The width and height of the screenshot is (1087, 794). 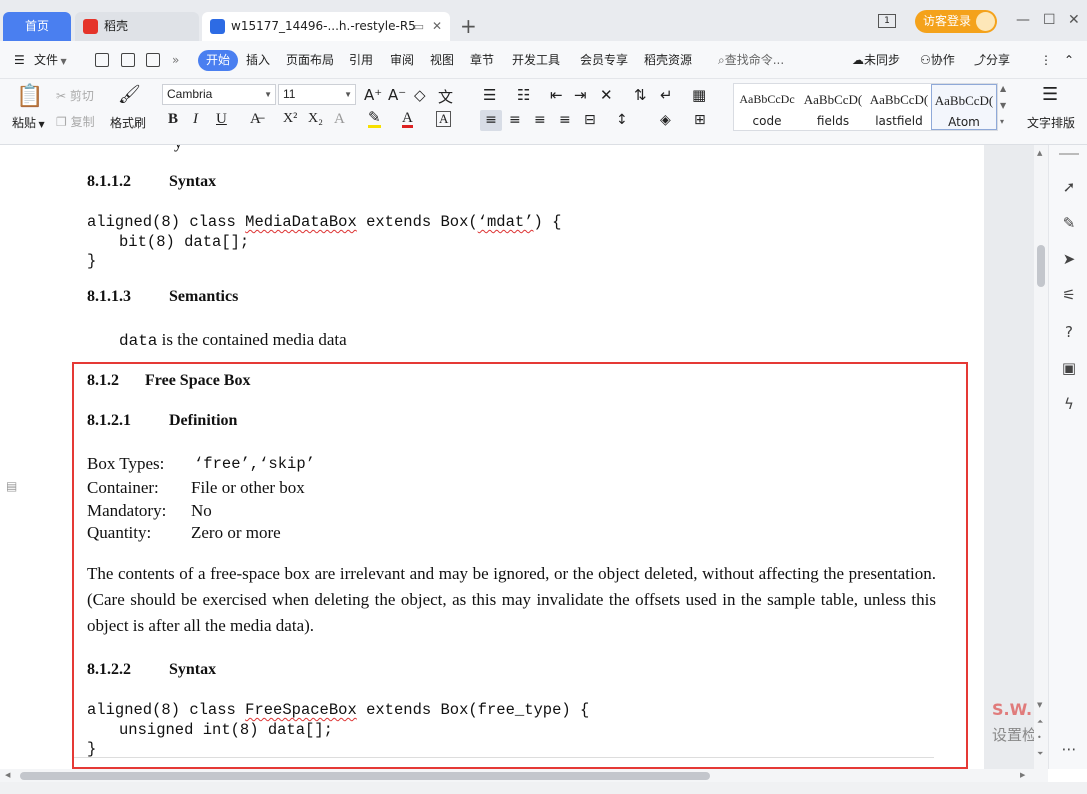 What do you see at coordinates (604, 60) in the screenshot?
I see `menu-member: 会员专享` at bounding box center [604, 60].